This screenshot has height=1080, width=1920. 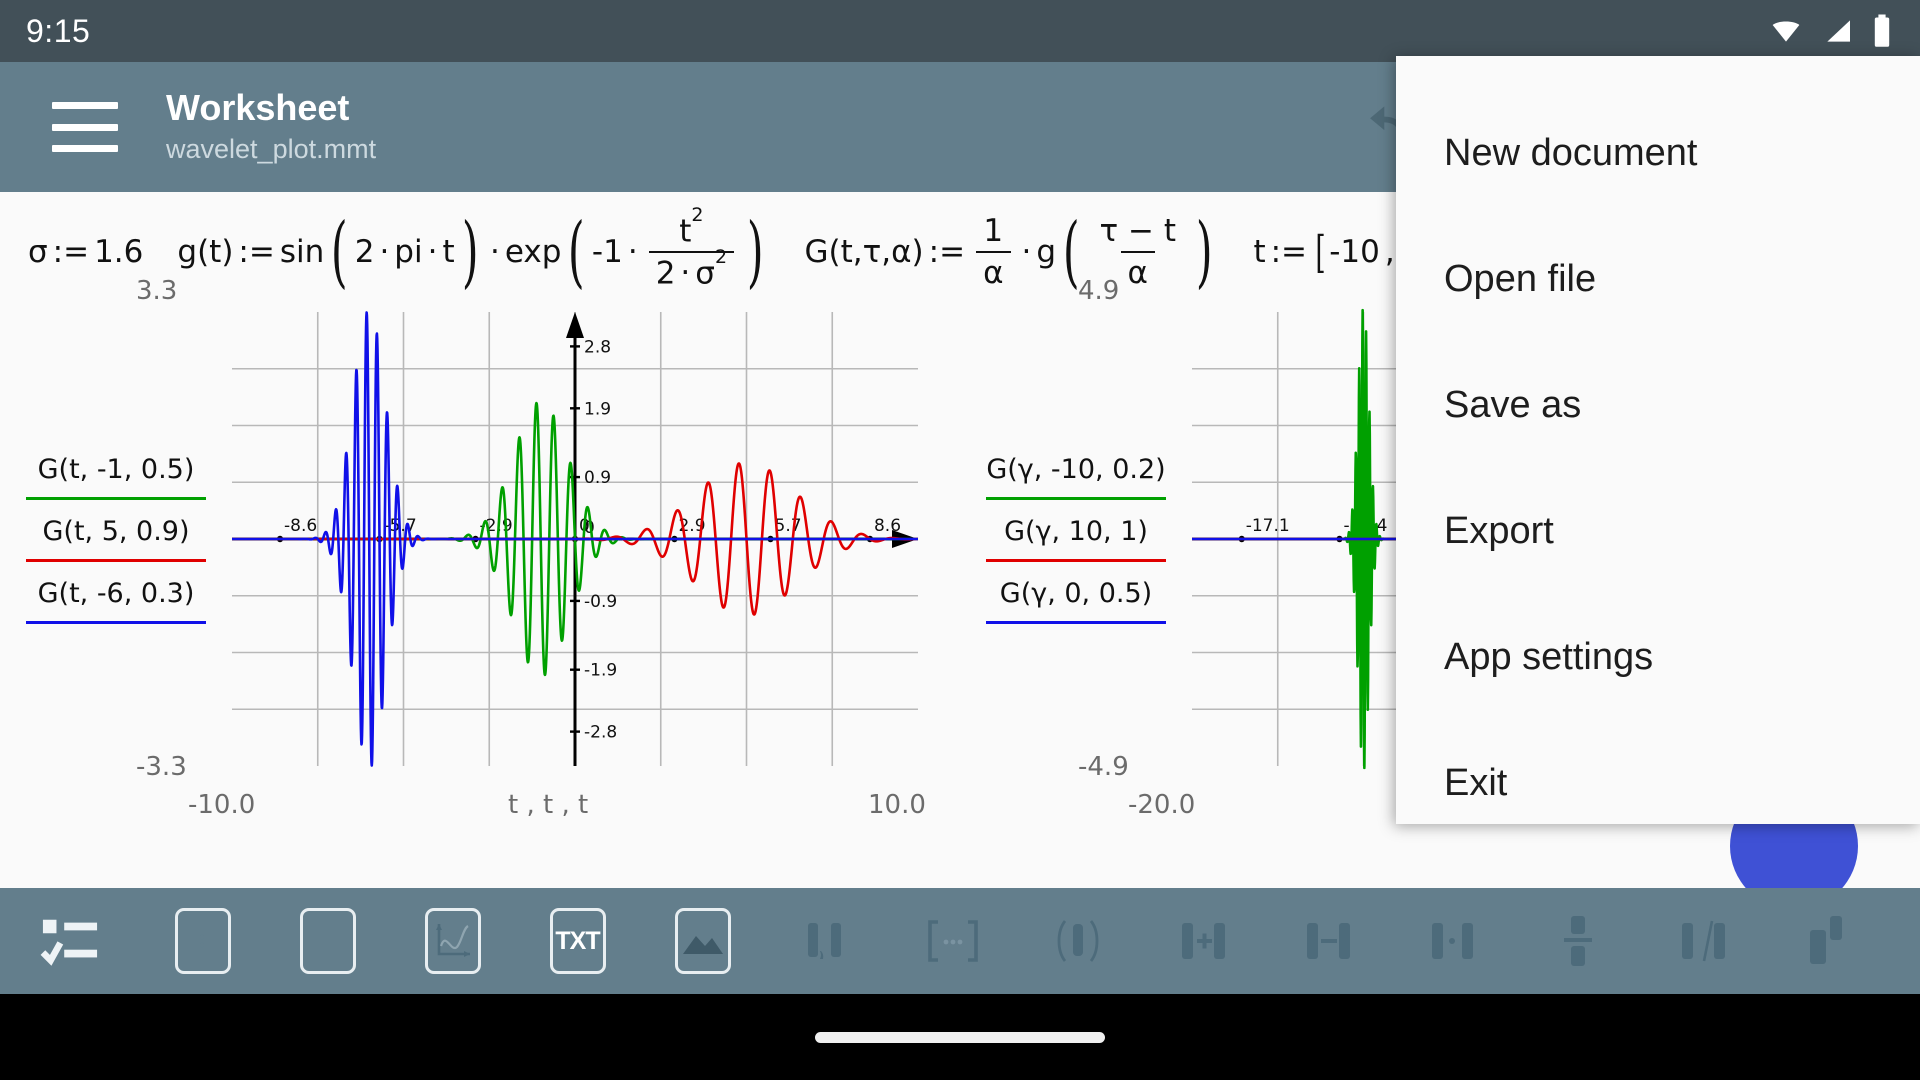 I want to click on svg-text: -0.9, so click(x=600, y=602).